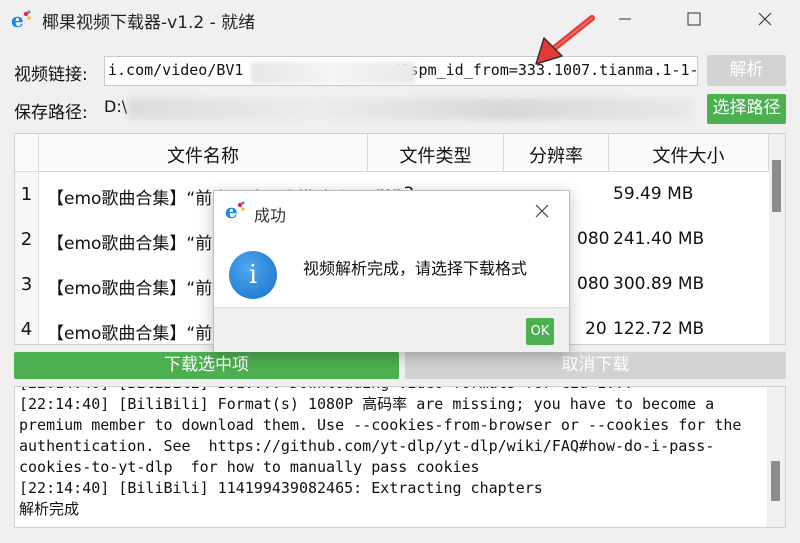 This screenshot has width=800, height=543. Describe the element at coordinates (765, 19) in the screenshot. I see `close-icon` at that location.